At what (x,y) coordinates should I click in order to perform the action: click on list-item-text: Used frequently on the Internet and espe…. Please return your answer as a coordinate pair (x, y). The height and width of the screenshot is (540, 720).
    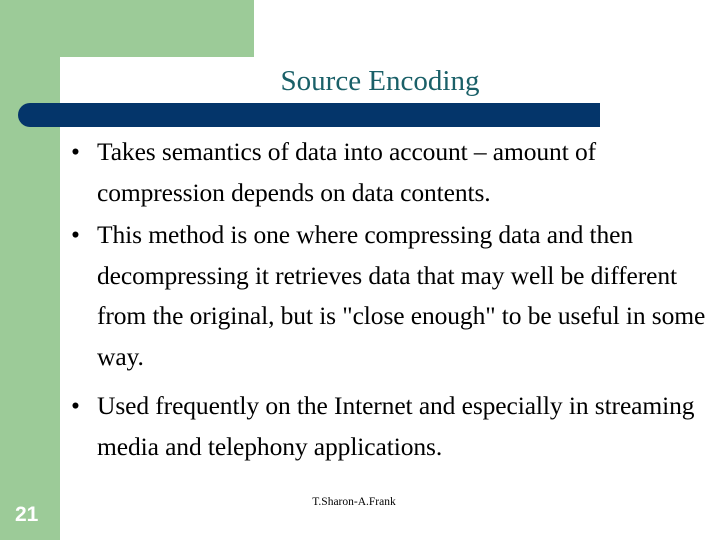
    Looking at the image, I should click on (396, 426).